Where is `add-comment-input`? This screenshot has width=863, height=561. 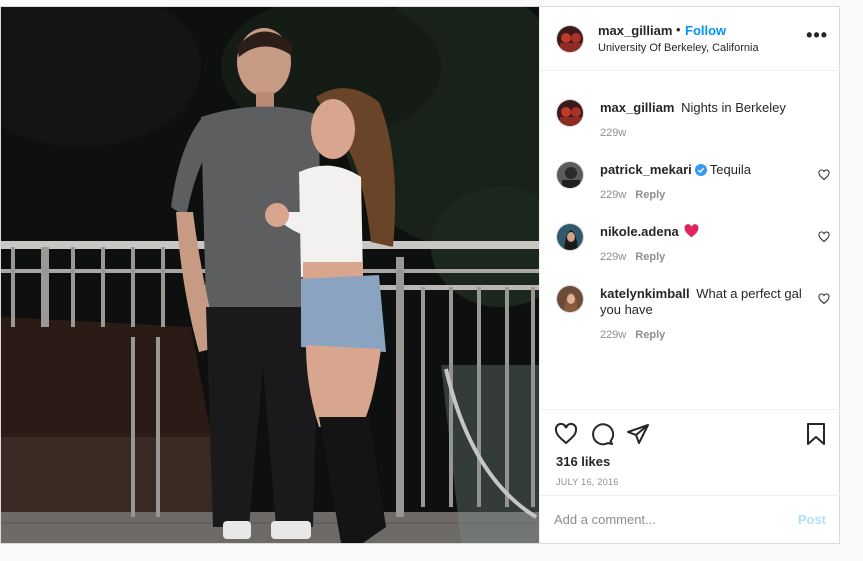 add-comment-input is located at coordinates (664, 519).